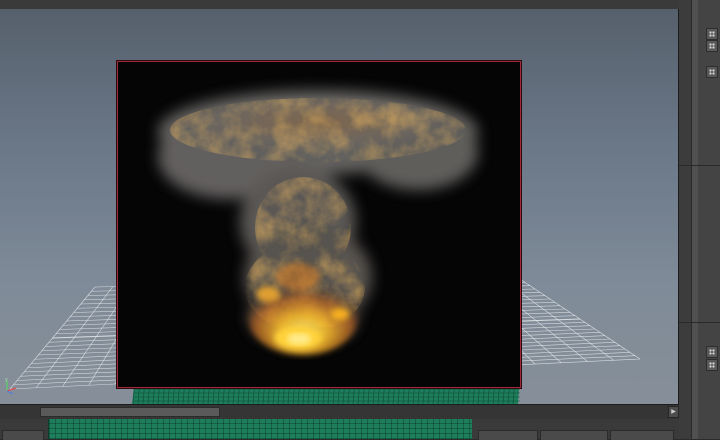 The image size is (720, 440). What do you see at coordinates (699, 219) in the screenshot?
I see `right-side-panel` at bounding box center [699, 219].